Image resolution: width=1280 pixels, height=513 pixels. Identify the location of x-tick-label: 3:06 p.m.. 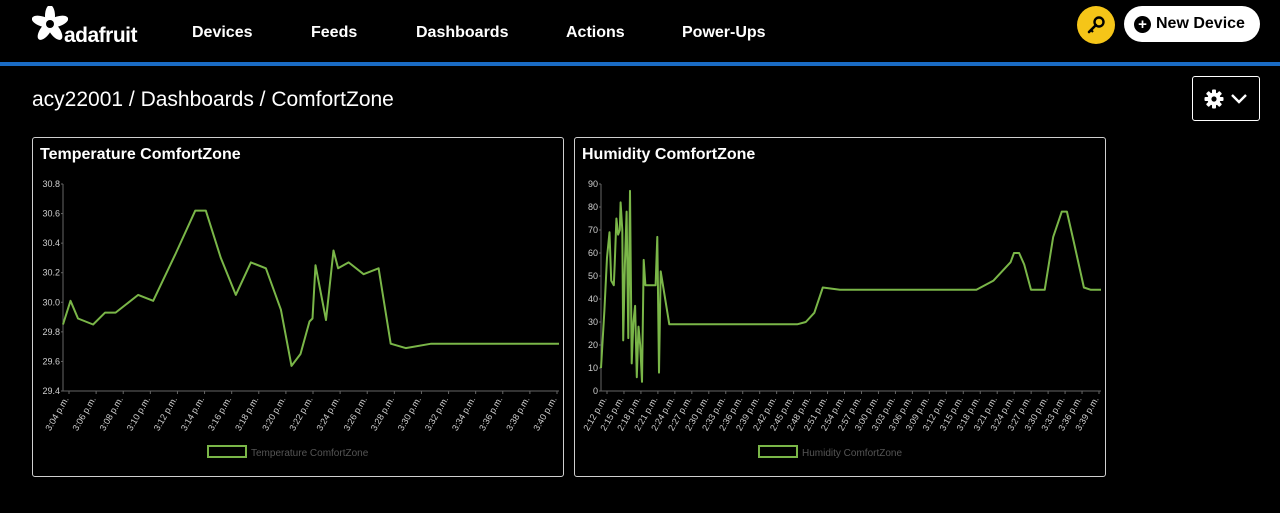
(83, 414).